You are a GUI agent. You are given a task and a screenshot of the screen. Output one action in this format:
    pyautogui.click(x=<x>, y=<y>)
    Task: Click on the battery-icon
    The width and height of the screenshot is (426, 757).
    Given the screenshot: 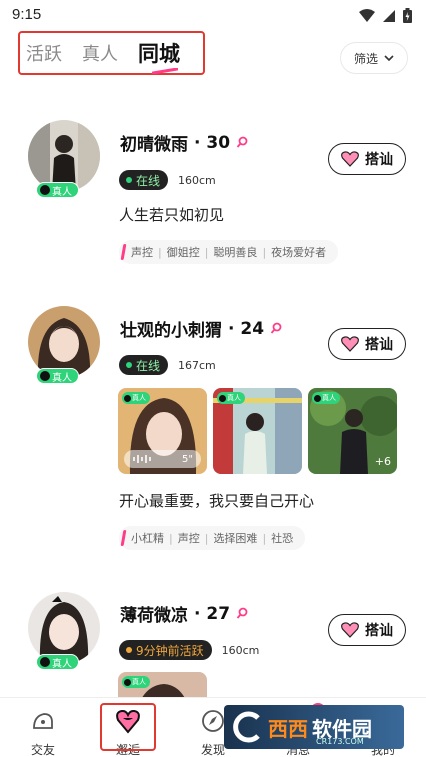 What is the action you would take?
    pyautogui.click(x=407, y=15)
    